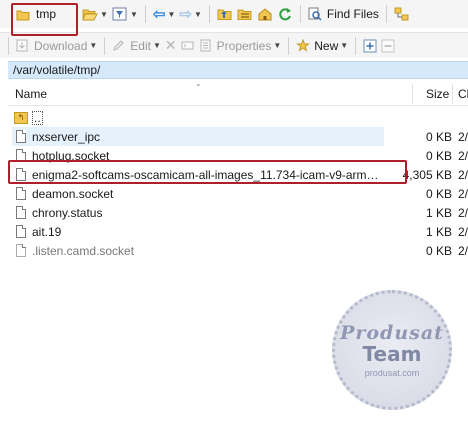 The width and height of the screenshot is (468, 429). Describe the element at coordinates (198, 83) in the screenshot. I see `sort-ascending-icon: ⌄` at that location.